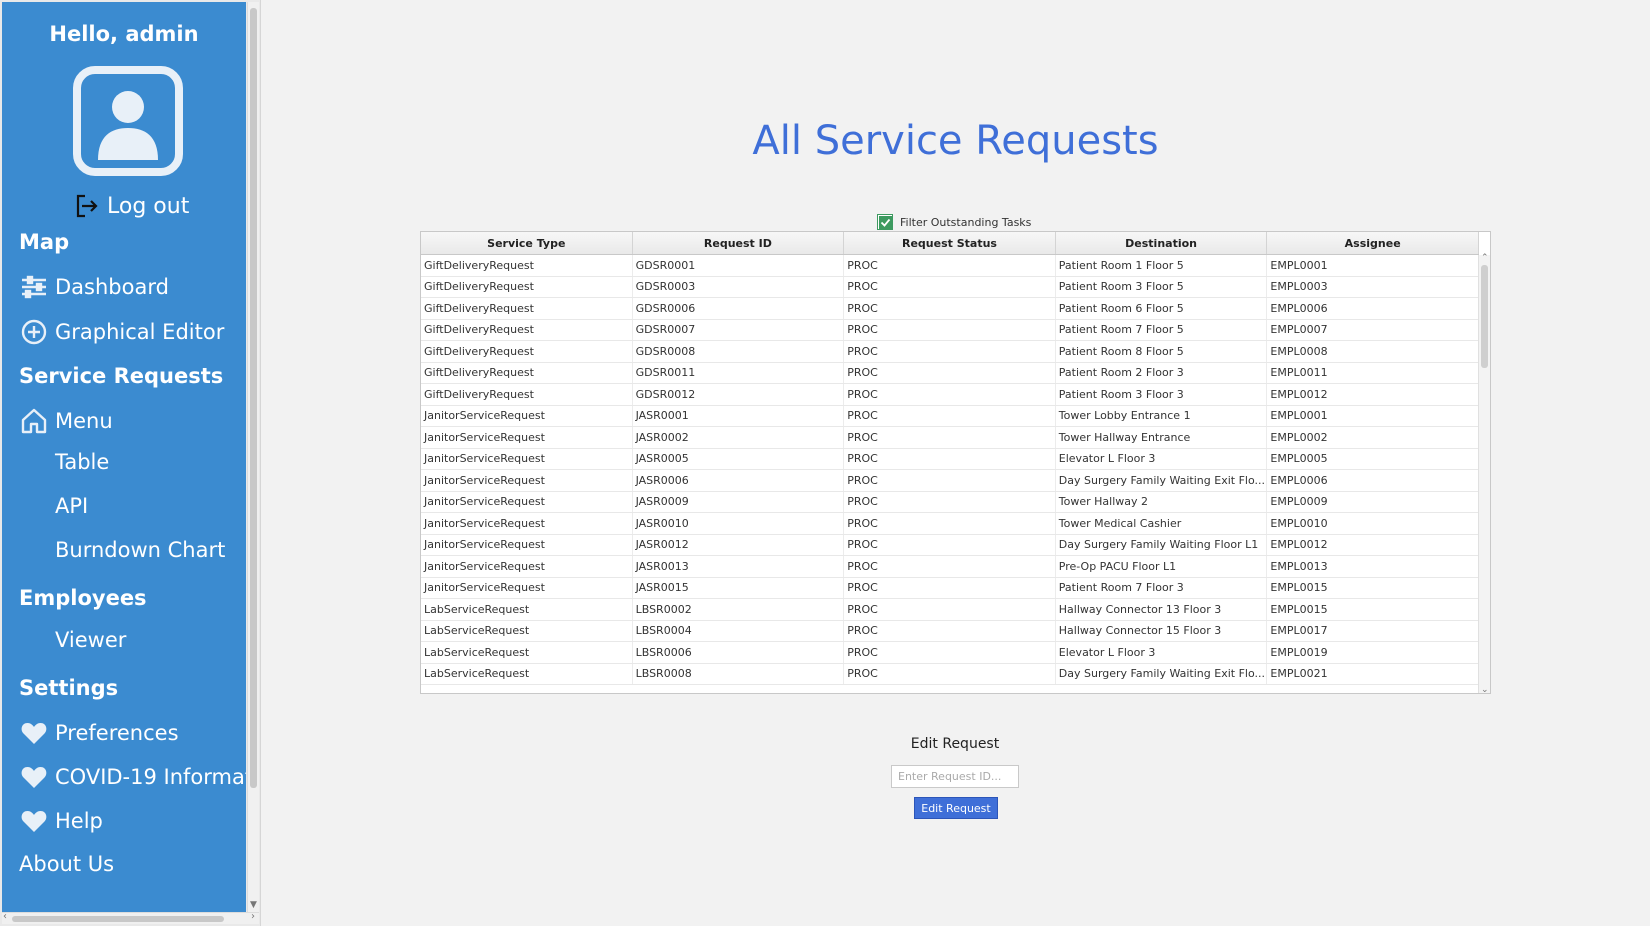 The image size is (1650, 926). What do you see at coordinates (253, 916) in the screenshot?
I see `scroll-right-icon: ›` at bounding box center [253, 916].